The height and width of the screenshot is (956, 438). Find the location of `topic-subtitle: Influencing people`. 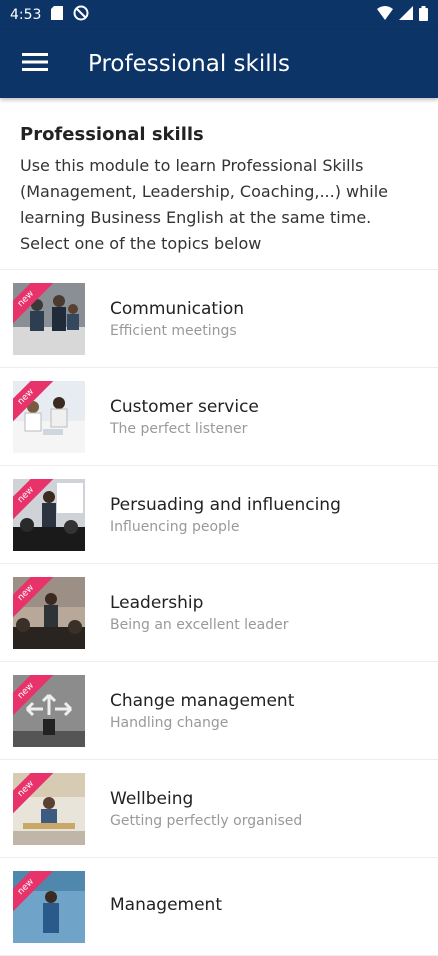

topic-subtitle: Influencing people is located at coordinates (175, 526).